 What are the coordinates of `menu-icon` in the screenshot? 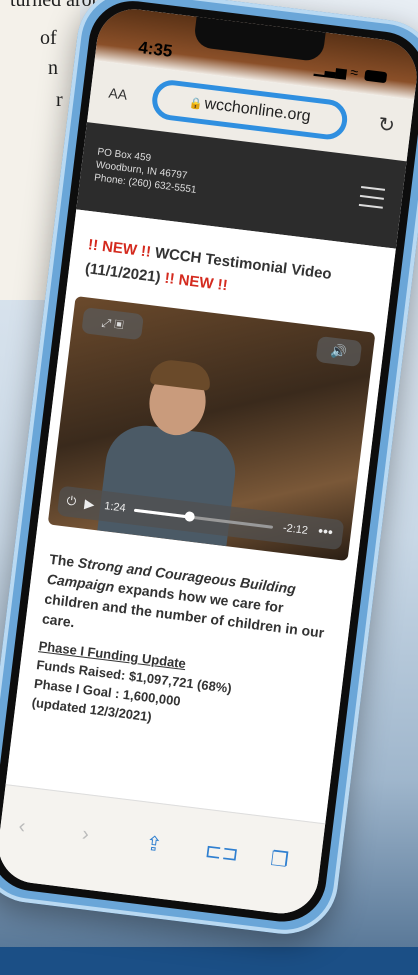 It's located at (372, 200).